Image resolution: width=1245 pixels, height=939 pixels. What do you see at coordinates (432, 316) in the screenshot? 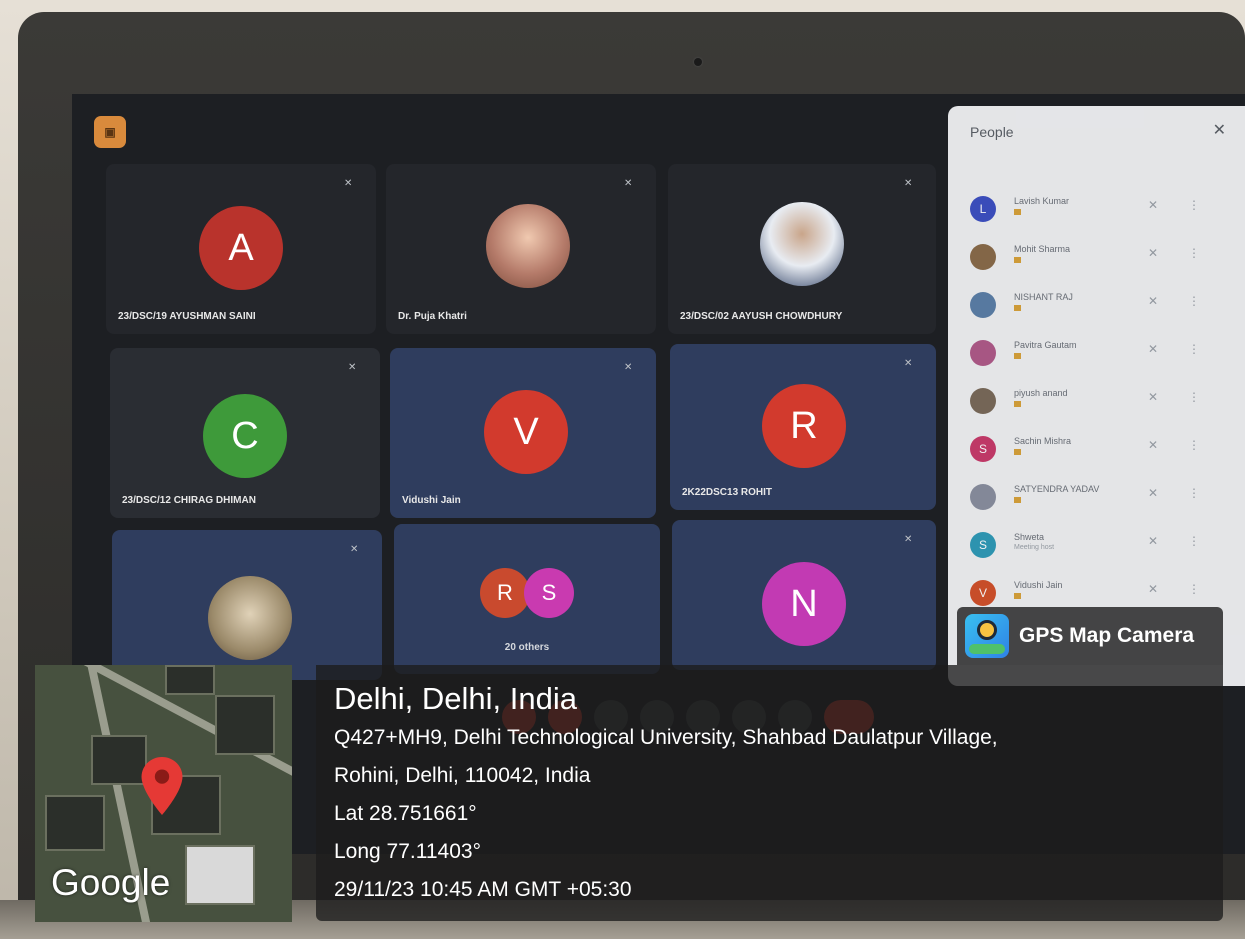
I see `participant-name: Dr. Puja Khatri` at bounding box center [432, 316].